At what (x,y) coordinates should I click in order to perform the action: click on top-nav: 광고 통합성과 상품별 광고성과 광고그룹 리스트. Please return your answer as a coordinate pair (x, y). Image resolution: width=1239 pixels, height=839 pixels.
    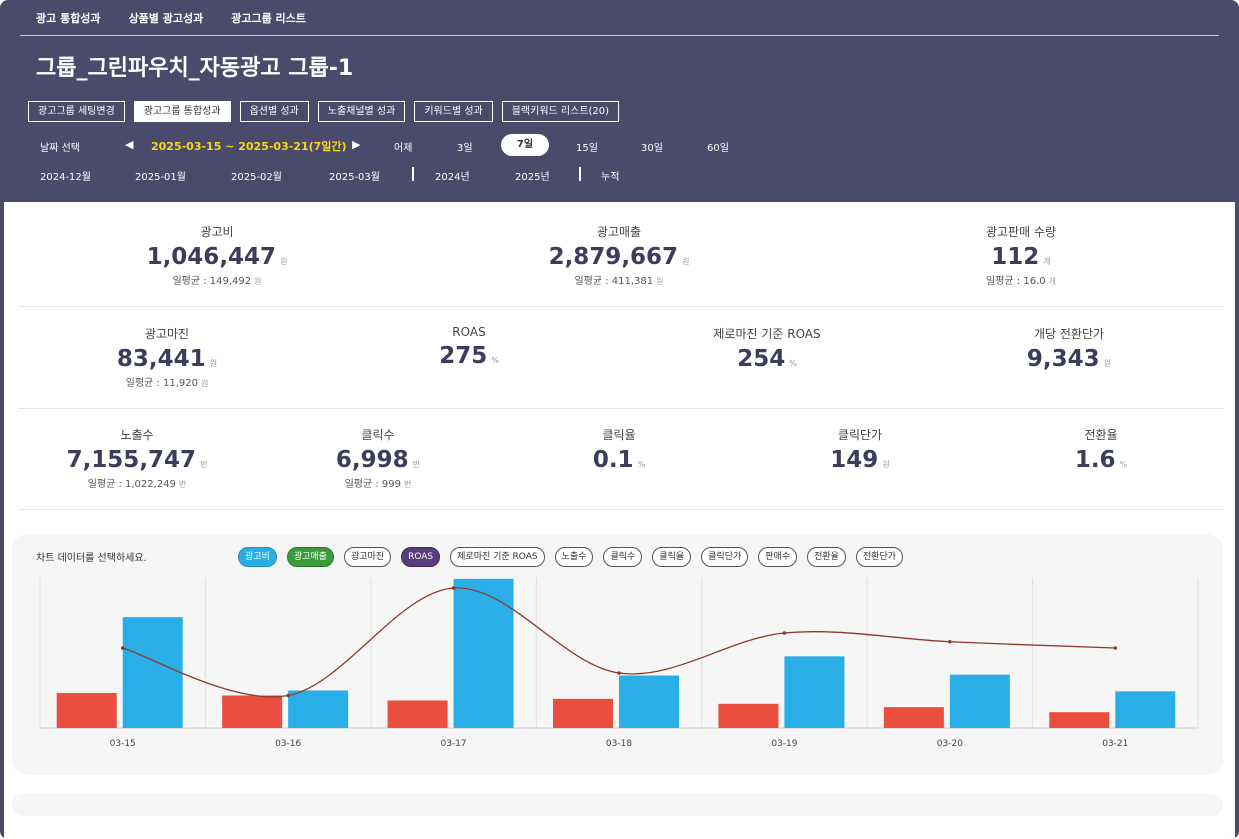
    Looking at the image, I should click on (171, 18).